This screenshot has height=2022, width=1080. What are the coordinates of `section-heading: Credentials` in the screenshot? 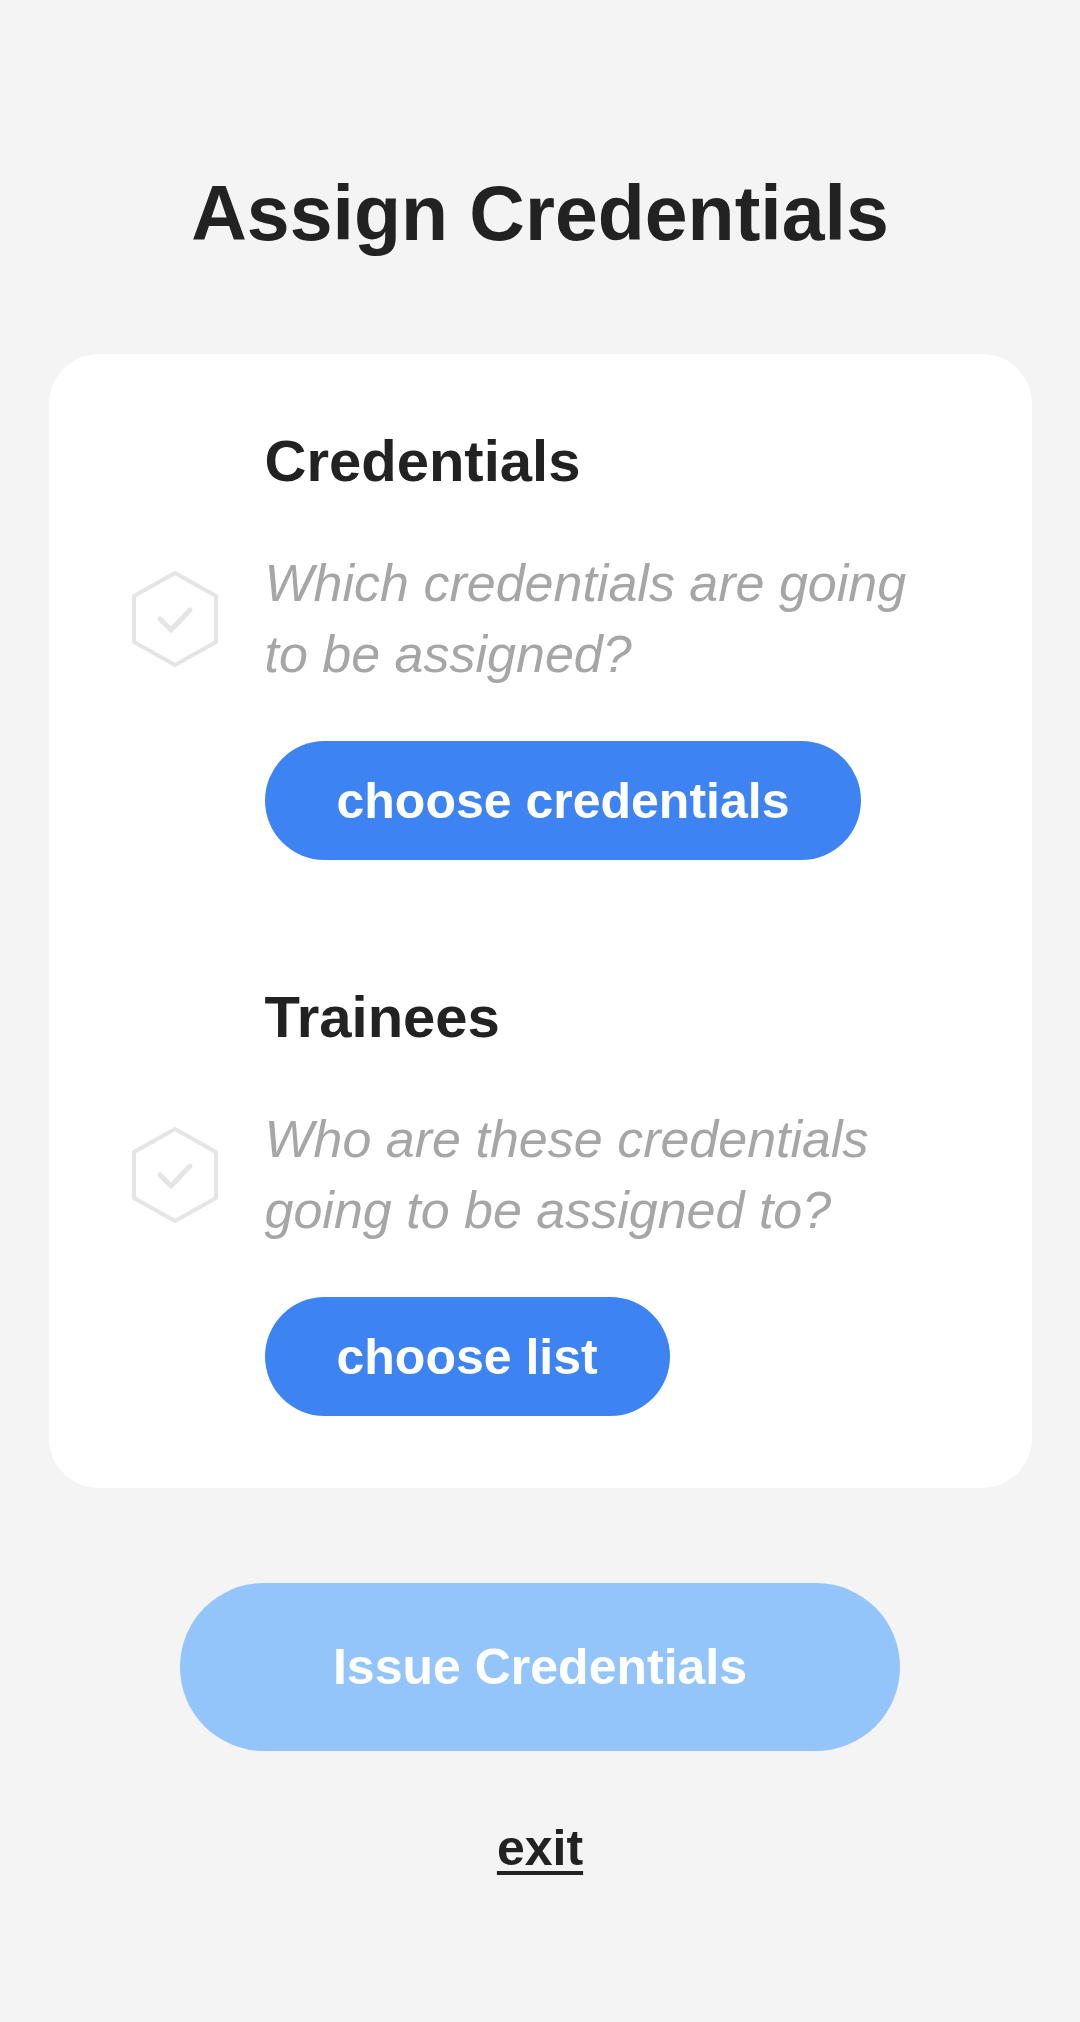 It's located at (422, 461).